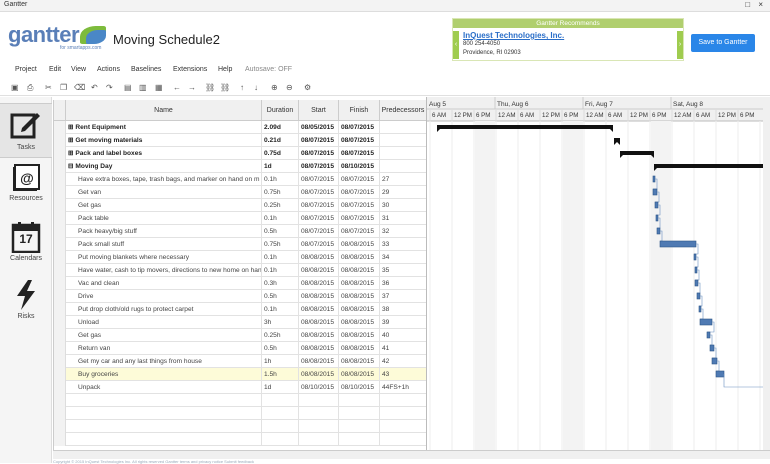  I want to click on cell-pred: 41, so click(403, 348).